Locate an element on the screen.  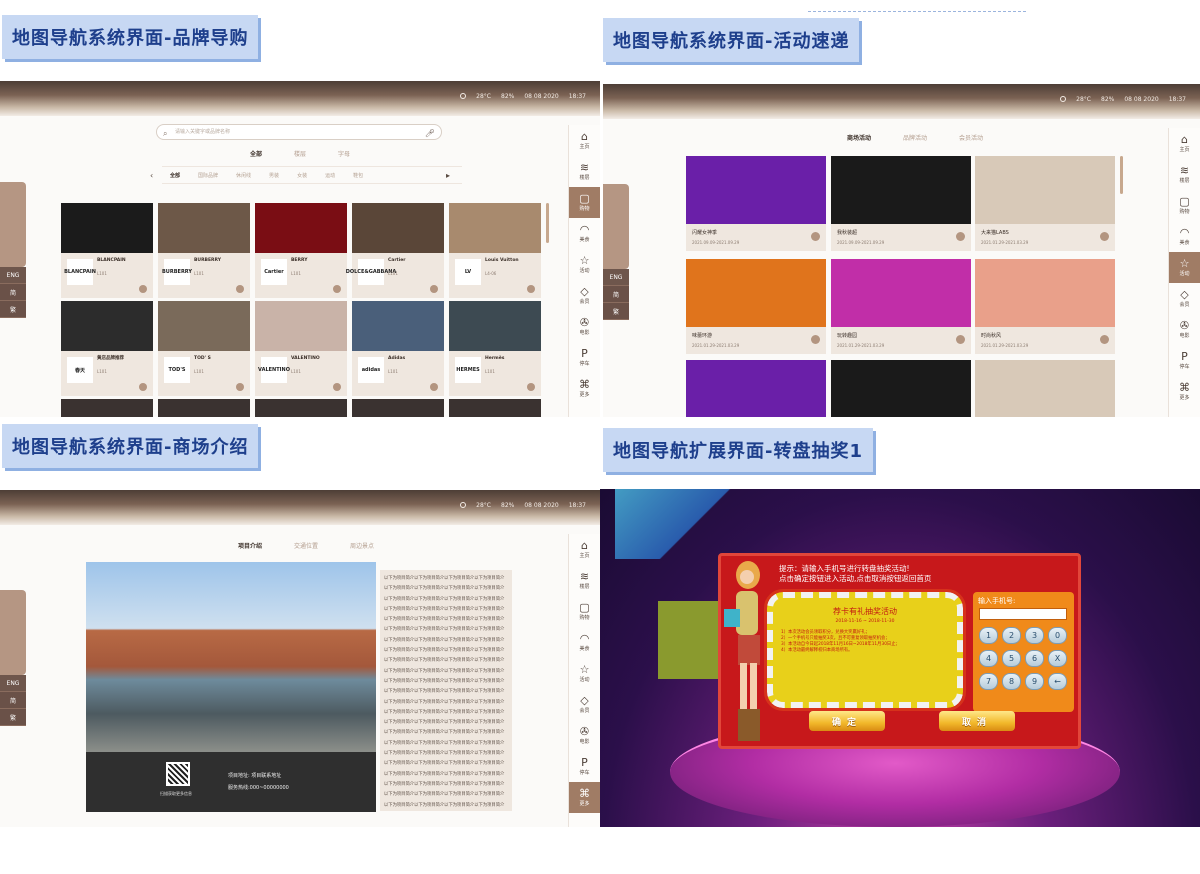
keypad-key: 5 is located at coordinates (1011, 658).